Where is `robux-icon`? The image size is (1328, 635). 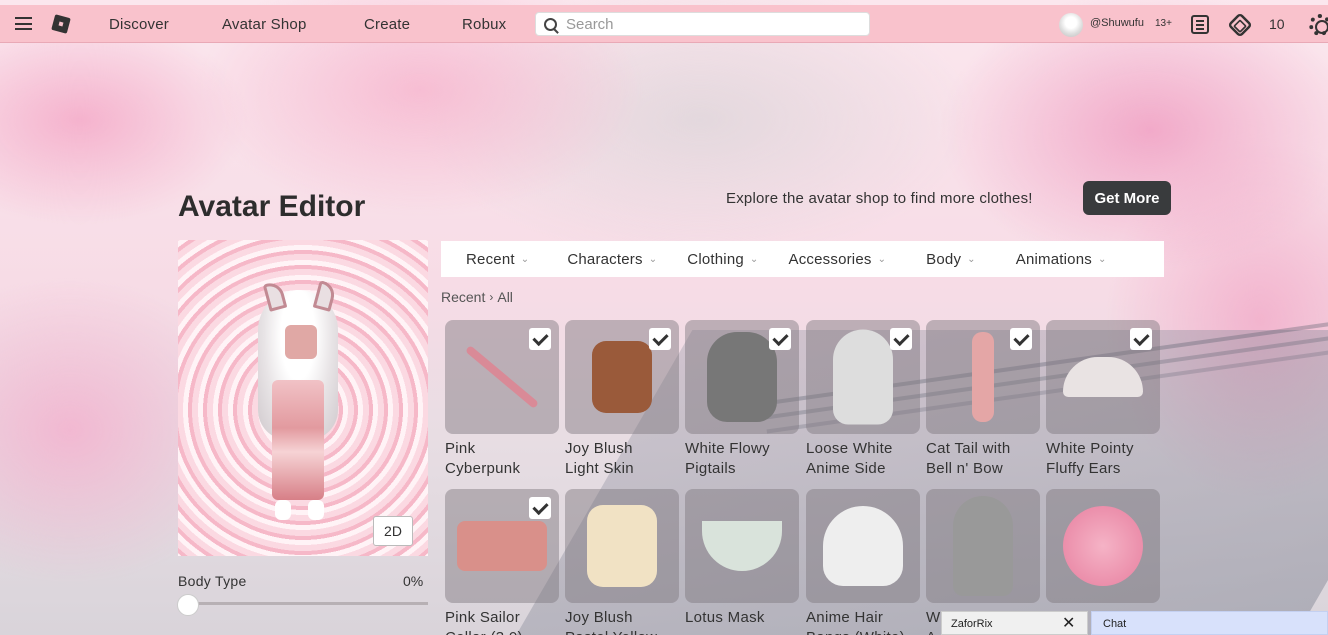
robux-icon is located at coordinates (1240, 25).